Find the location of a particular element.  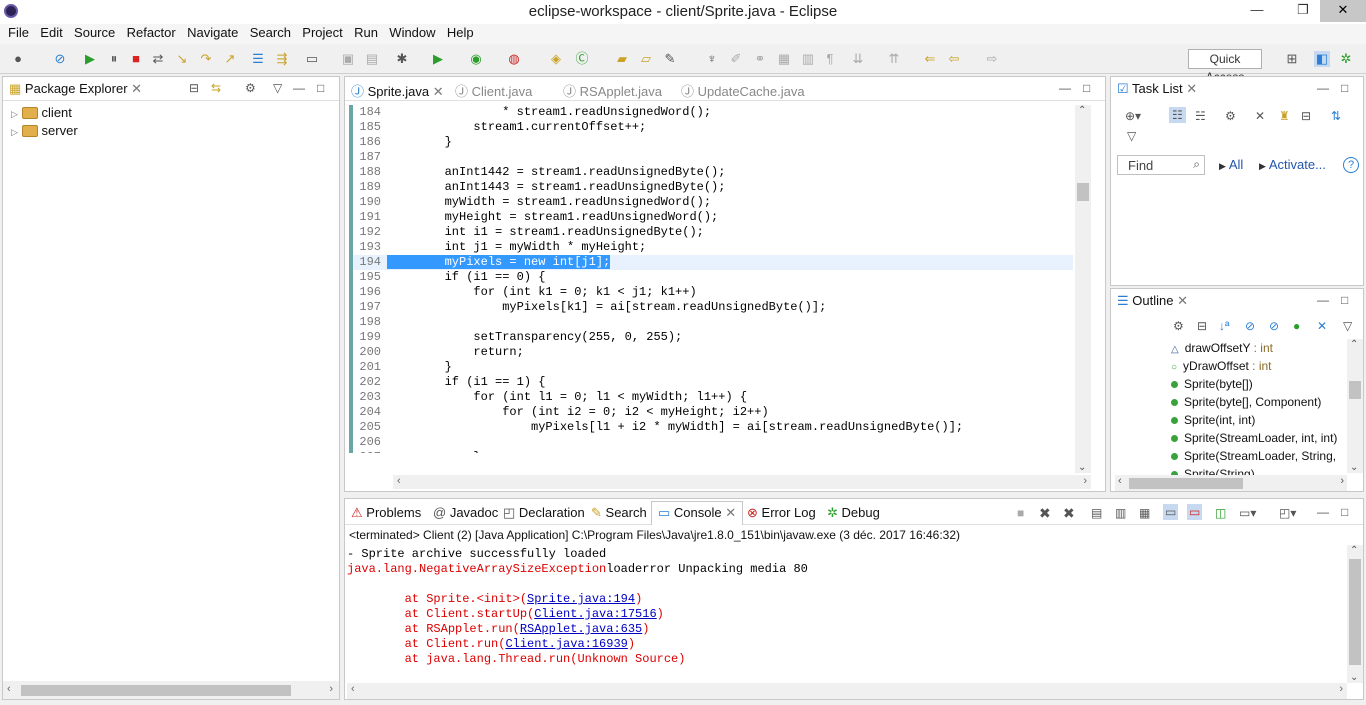

remove-launch-icon: ✖ is located at coordinates (1045, 513).